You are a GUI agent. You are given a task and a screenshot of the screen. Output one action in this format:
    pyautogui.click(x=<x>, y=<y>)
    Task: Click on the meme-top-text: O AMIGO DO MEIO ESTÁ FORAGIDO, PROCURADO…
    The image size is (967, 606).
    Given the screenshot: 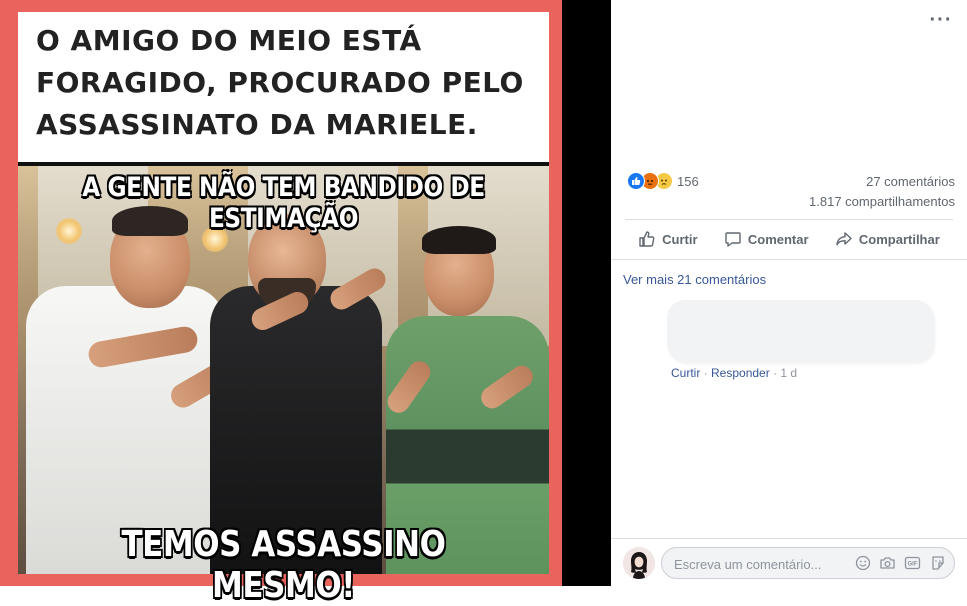 What is the action you would take?
    pyautogui.click(x=280, y=82)
    